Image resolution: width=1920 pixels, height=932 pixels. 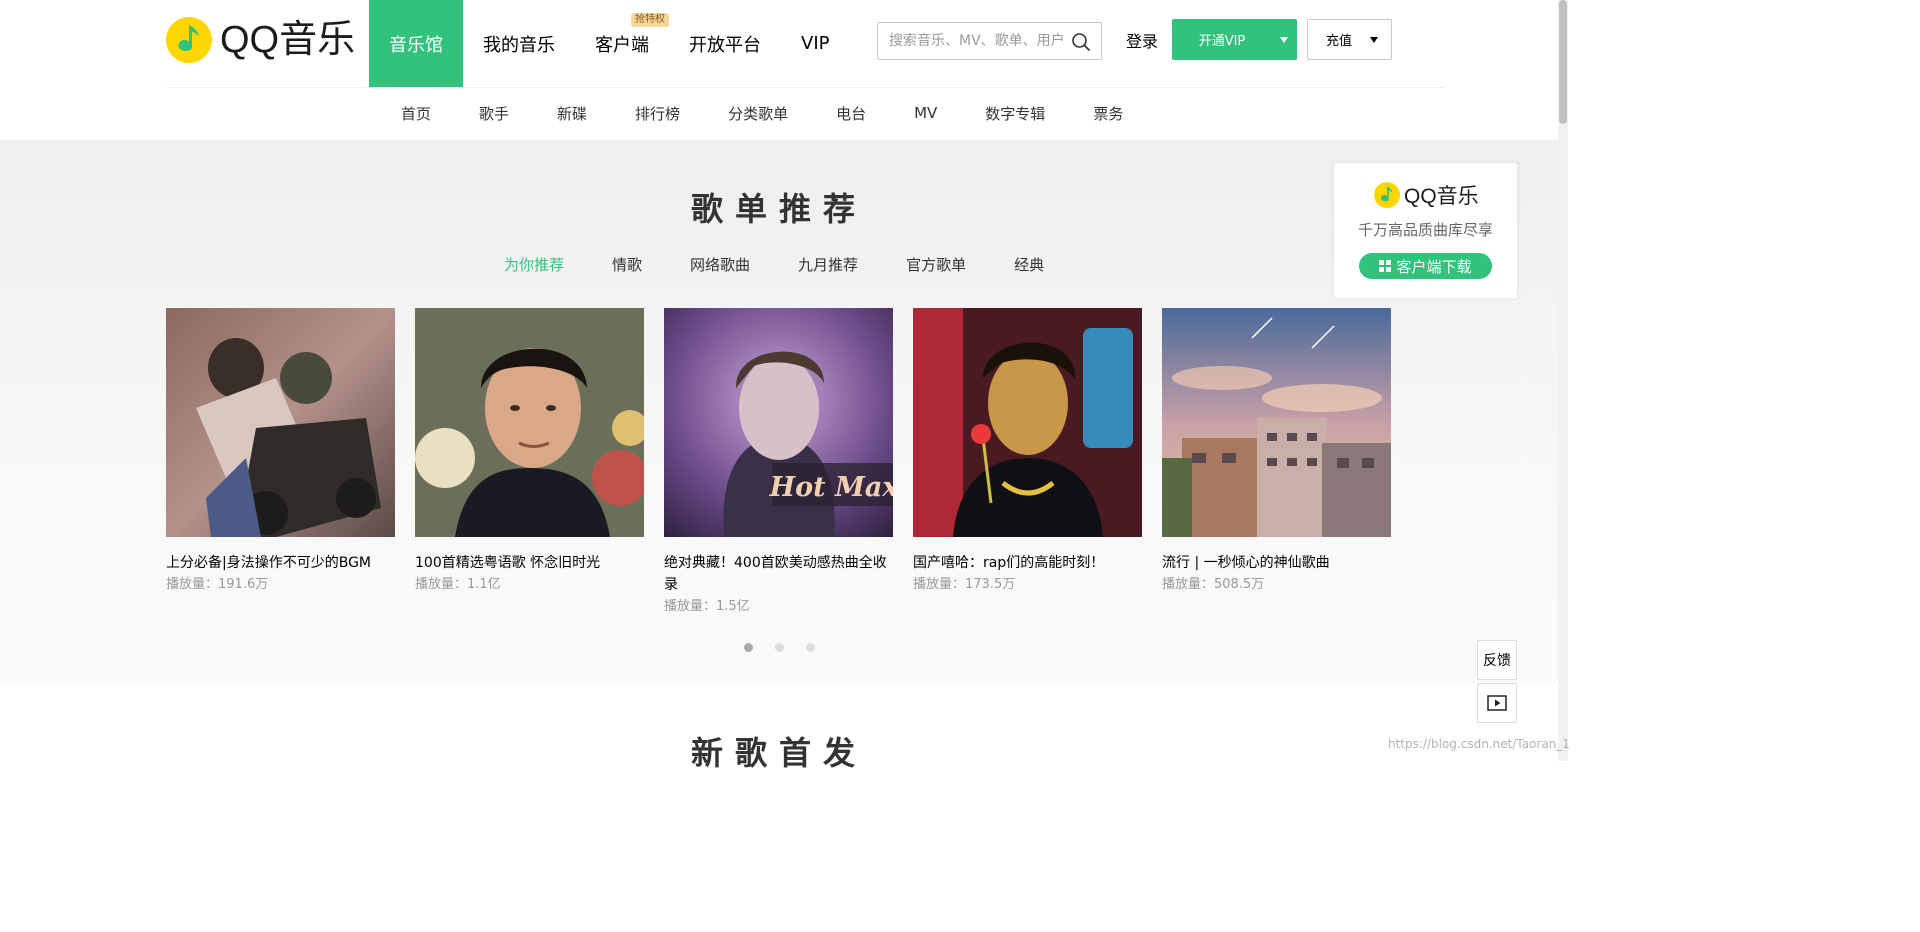 What do you see at coordinates (831, 487) in the screenshot?
I see `cover-text: Hot Max` at bounding box center [831, 487].